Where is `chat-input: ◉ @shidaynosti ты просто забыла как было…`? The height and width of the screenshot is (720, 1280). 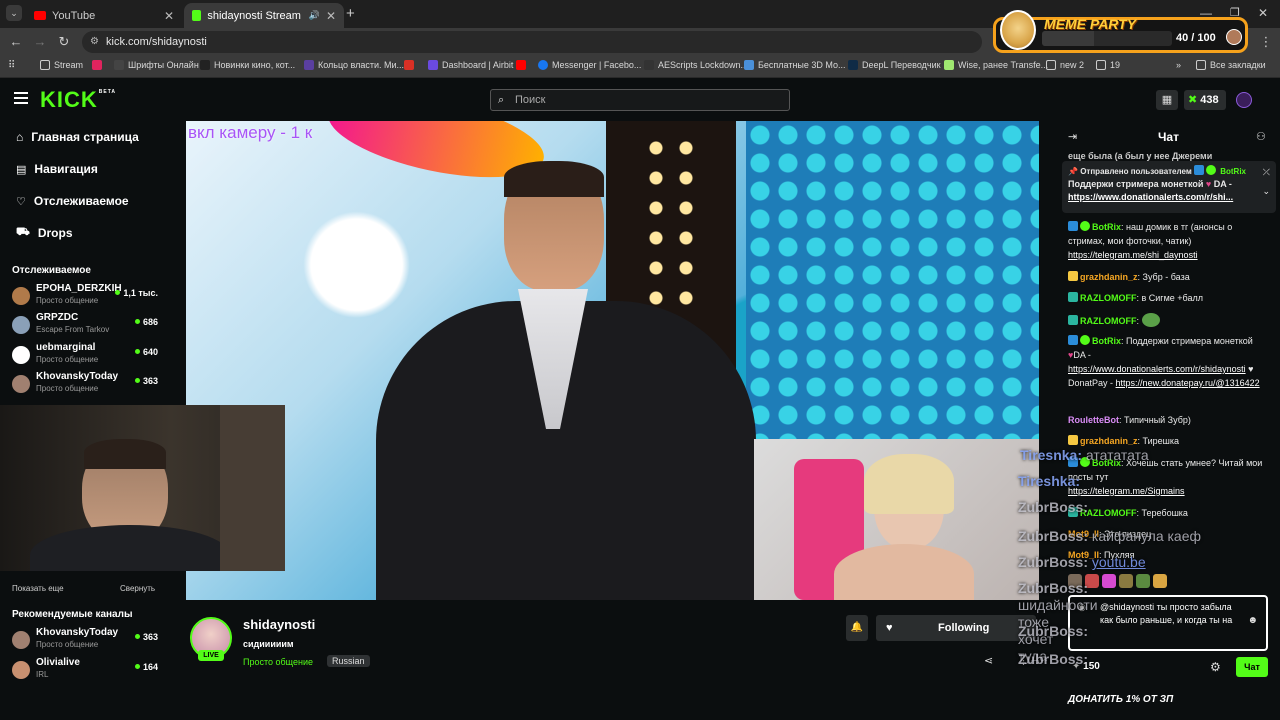
chat-input: ◉ @shidaynosti ты просто забыла как было… is located at coordinates (1168, 623).